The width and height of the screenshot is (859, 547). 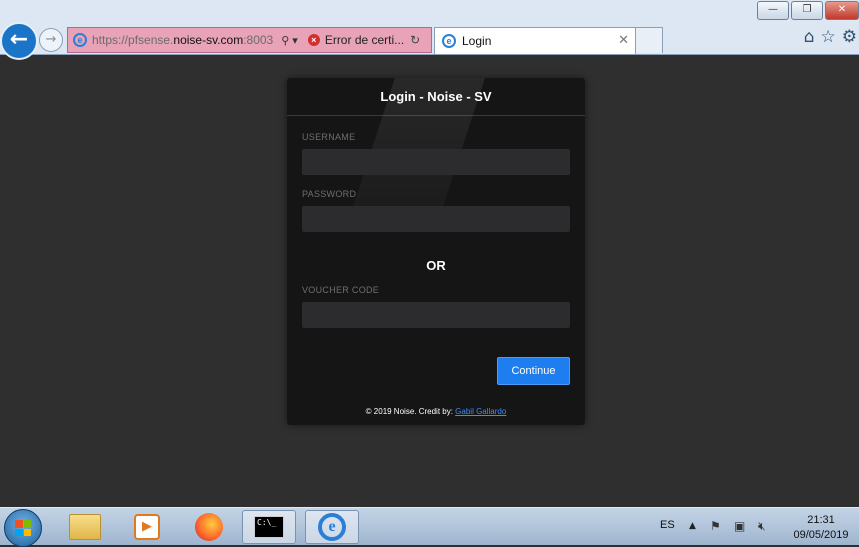 What do you see at coordinates (533, 371) in the screenshot?
I see `continue-button: Continue` at bounding box center [533, 371].